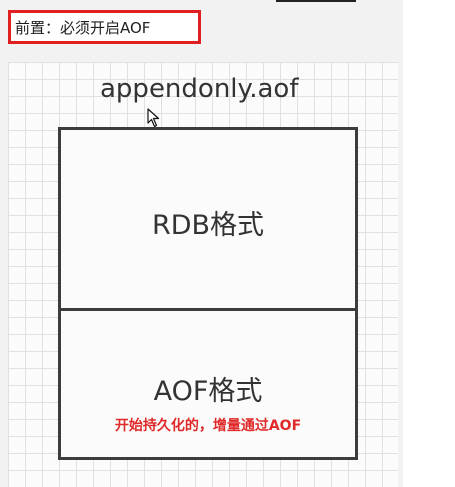 The image size is (455, 487). Describe the element at coordinates (208, 426) in the screenshot. I see `incremental-note: 开始持久化的，增量通过AOF` at that location.